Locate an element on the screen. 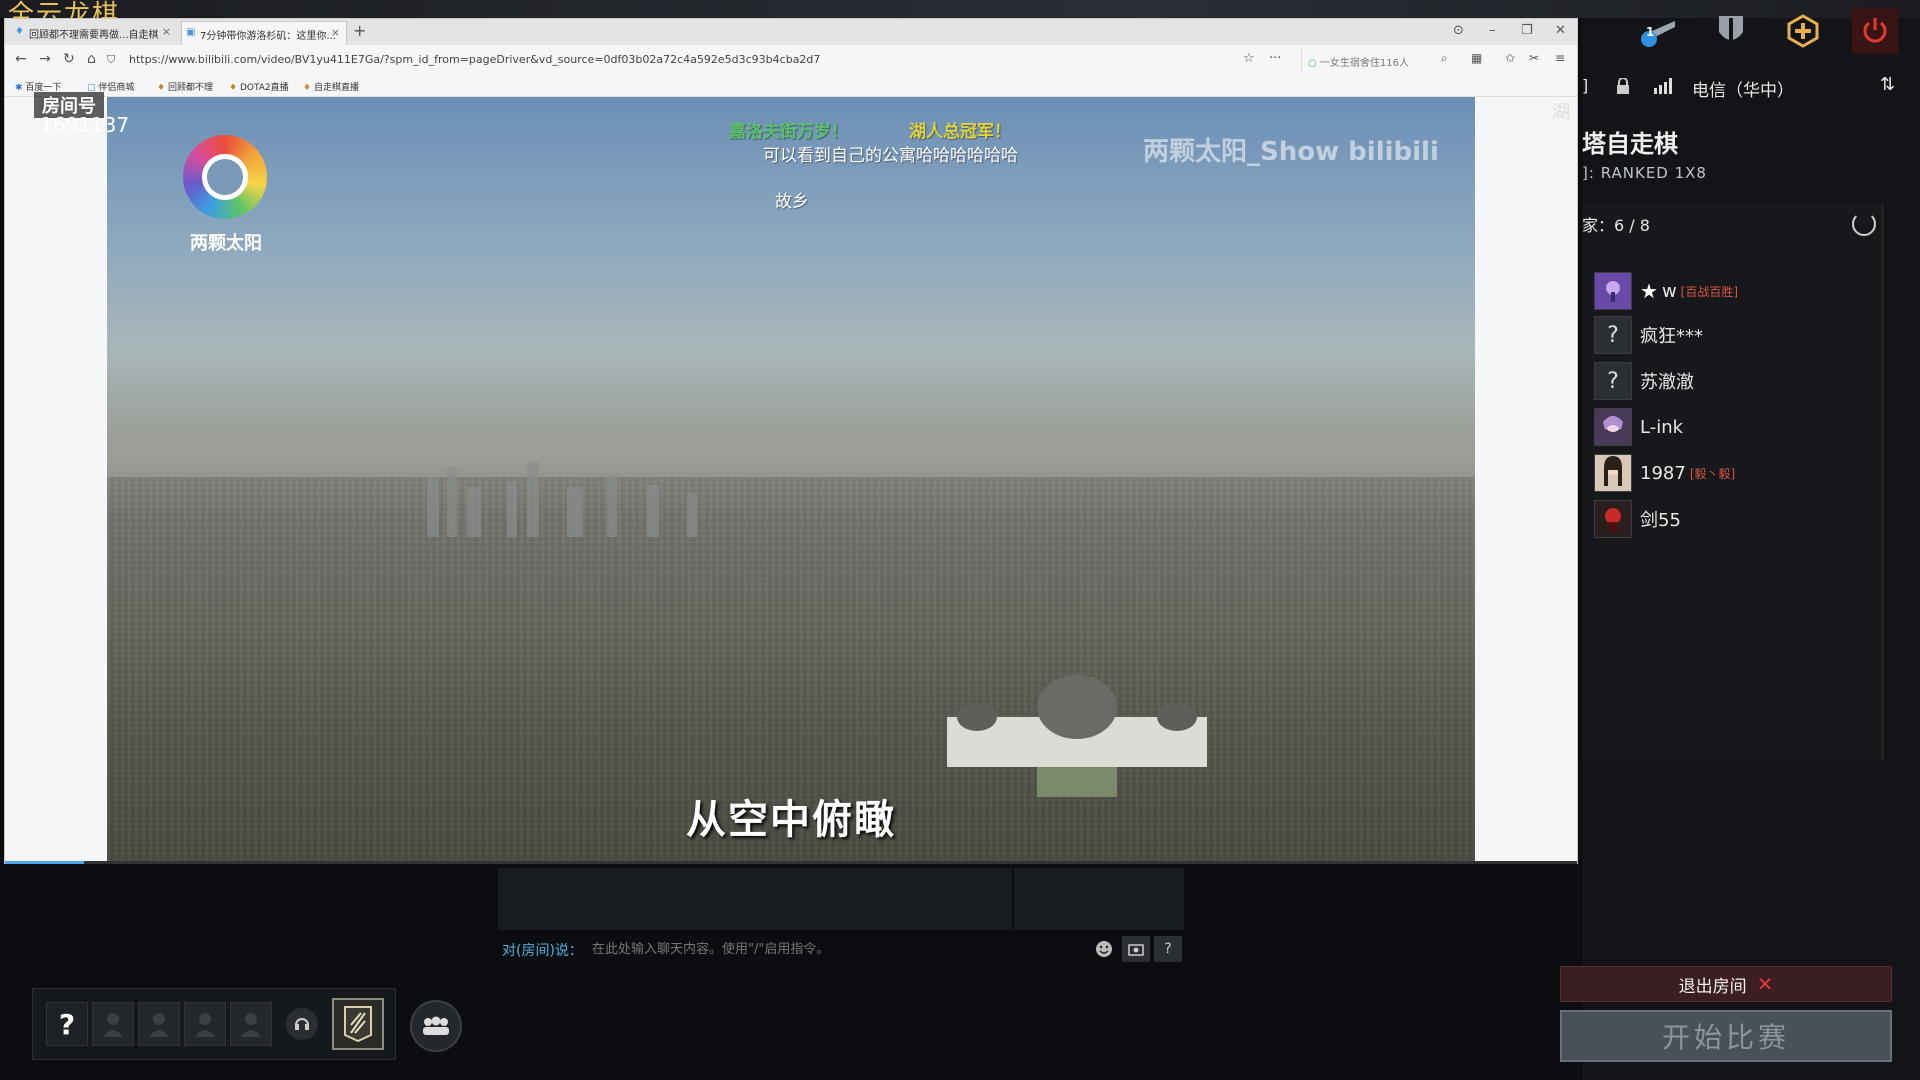 This screenshot has width=1920, height=1080. player-row: ★ w [百战百胜] is located at coordinates (1666, 291).